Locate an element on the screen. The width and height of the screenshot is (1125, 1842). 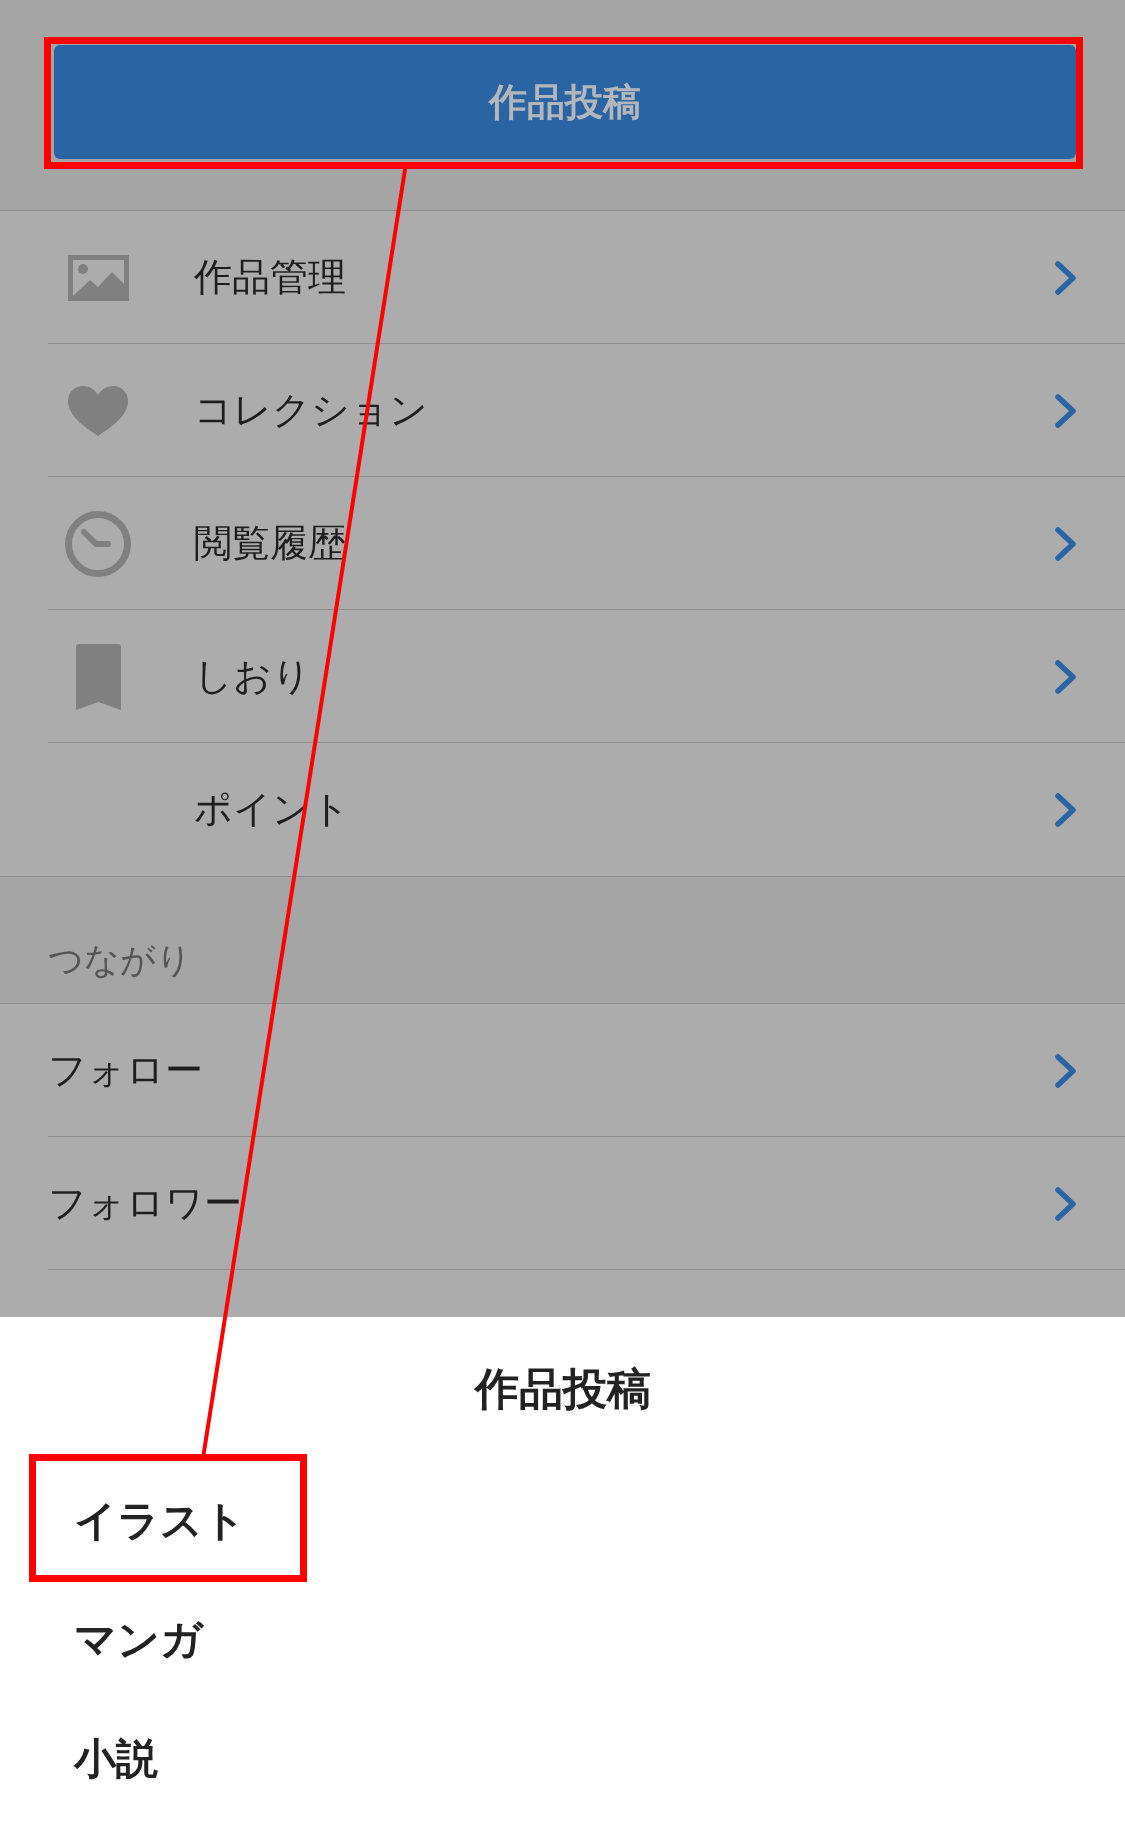
menu-option: 小説 is located at coordinates (116, 1759).